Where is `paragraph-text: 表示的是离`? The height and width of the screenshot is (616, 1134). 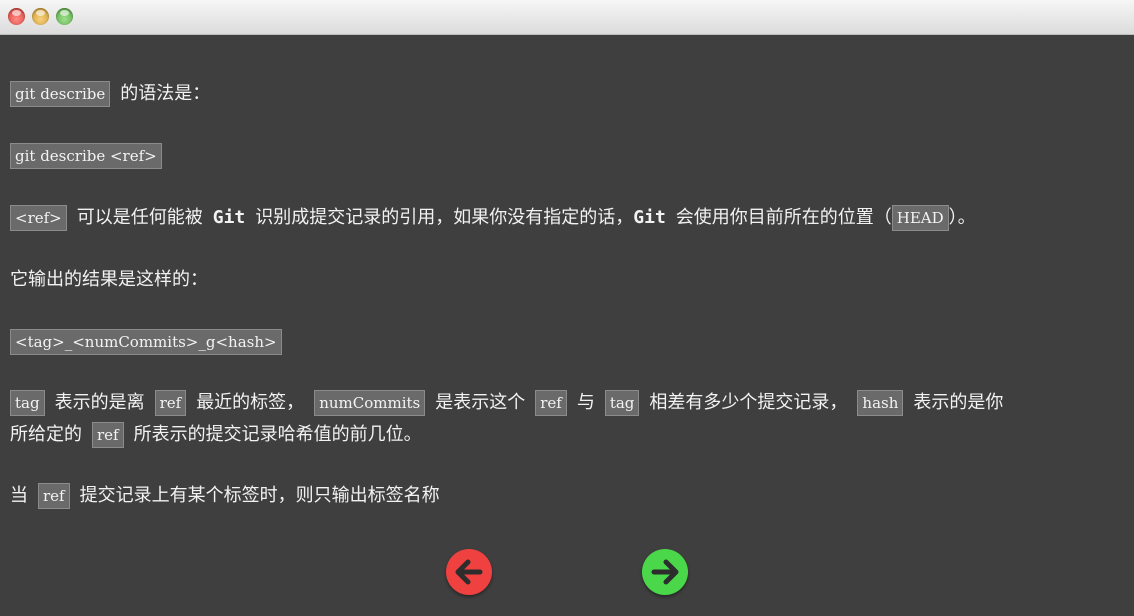 paragraph-text: 表示的是离 is located at coordinates (99, 402).